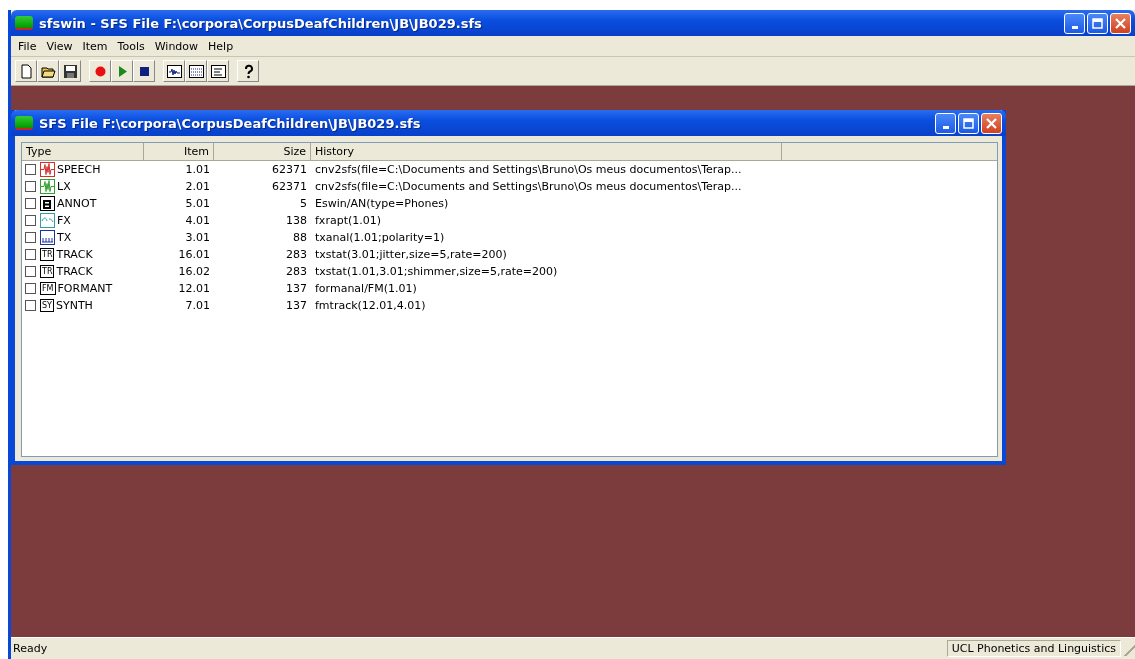 This screenshot has height=659, width=1135. What do you see at coordinates (366, 288) in the screenshot?
I see `table-cell-text: formanal/FM(1.01)` at bounding box center [366, 288].